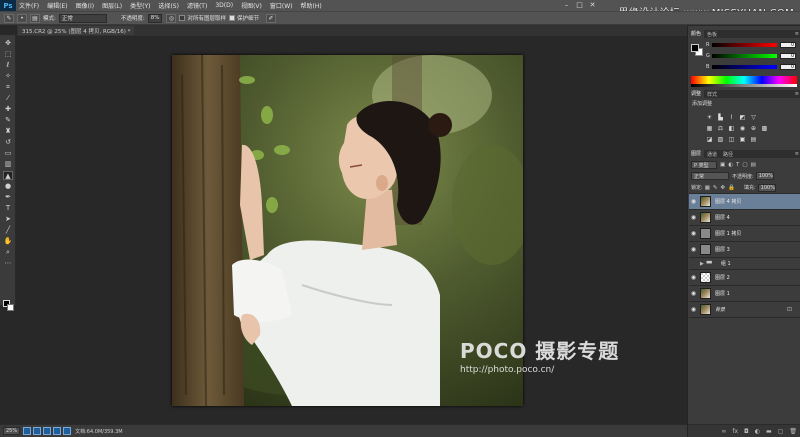 The image size is (800, 437). I want to click on blend-mode-select: 正常, so click(710, 176).